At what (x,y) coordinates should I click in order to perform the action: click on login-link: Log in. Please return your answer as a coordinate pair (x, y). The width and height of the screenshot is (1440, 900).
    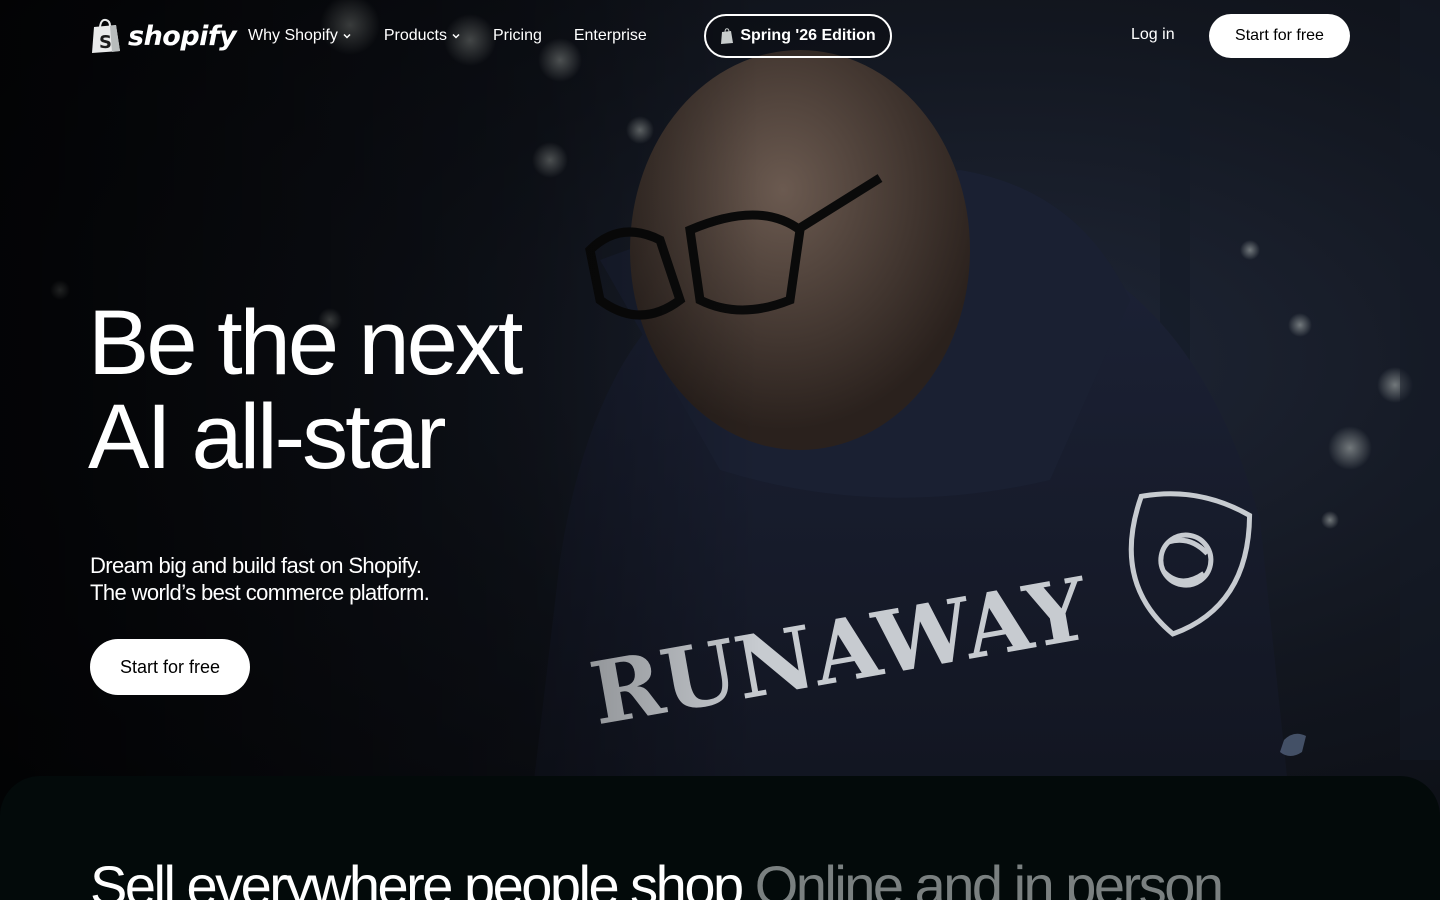
    Looking at the image, I should click on (1153, 35).